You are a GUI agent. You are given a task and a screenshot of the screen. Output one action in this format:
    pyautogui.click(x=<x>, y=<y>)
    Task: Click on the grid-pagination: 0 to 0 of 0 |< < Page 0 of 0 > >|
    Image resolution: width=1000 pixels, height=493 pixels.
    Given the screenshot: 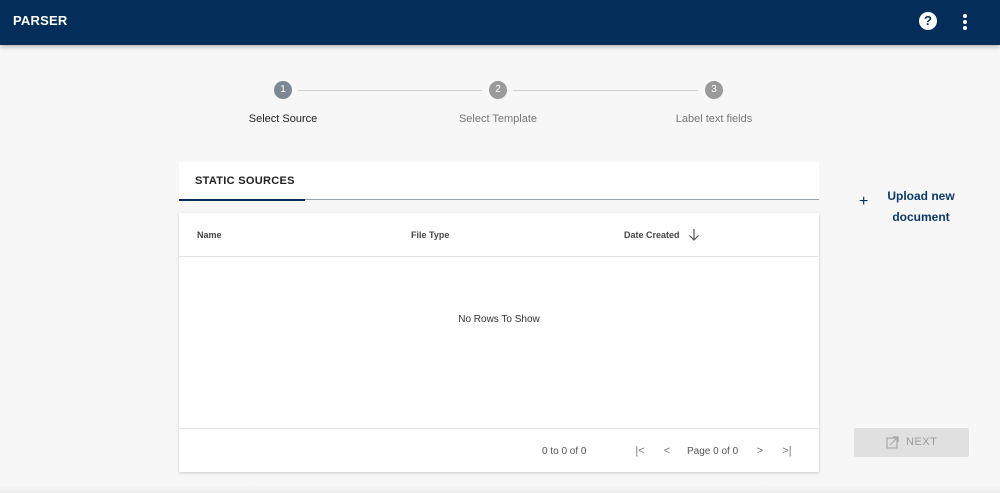 What is the action you would take?
    pyautogui.click(x=499, y=450)
    